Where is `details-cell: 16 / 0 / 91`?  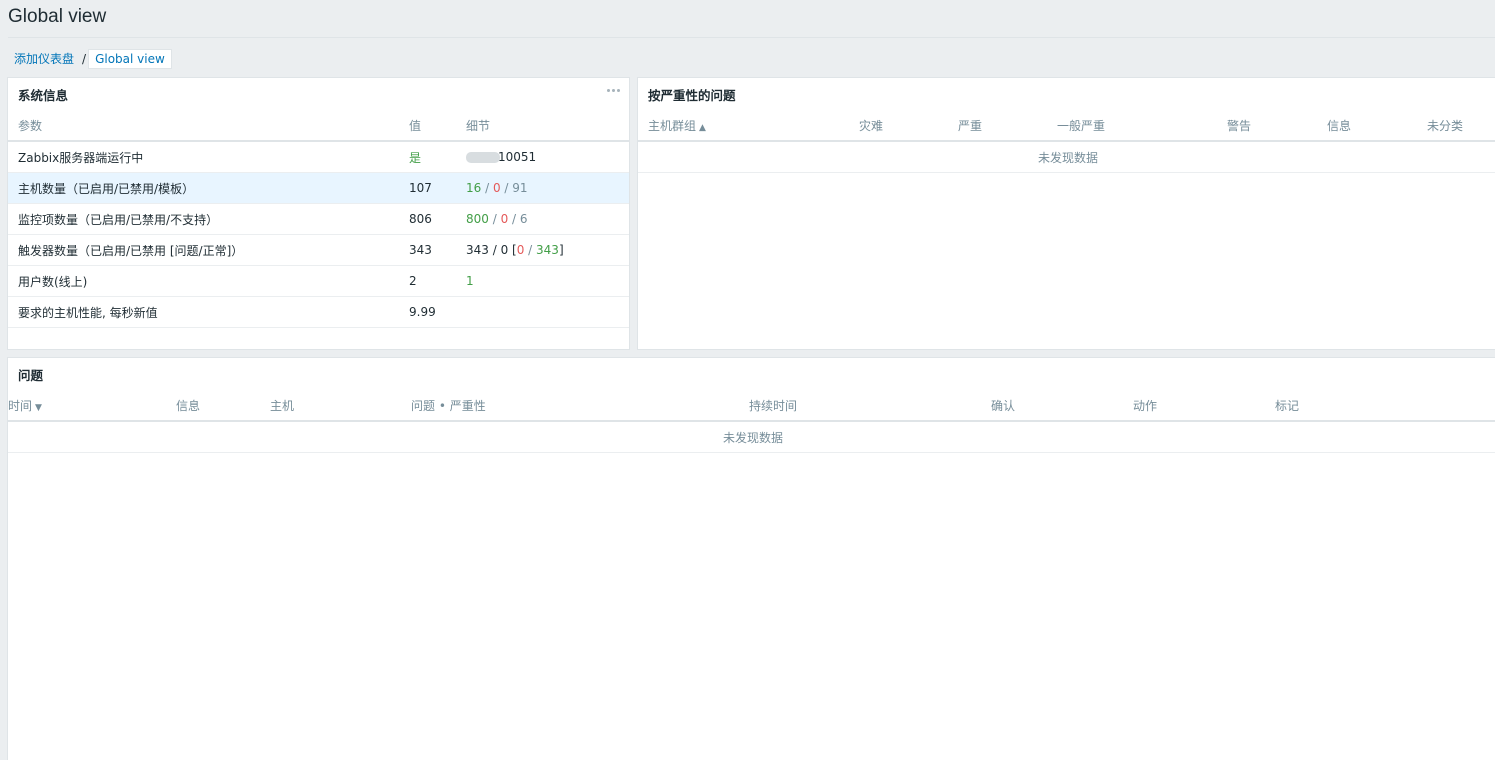
details-cell: 16 / 0 / 91 is located at coordinates (547, 188).